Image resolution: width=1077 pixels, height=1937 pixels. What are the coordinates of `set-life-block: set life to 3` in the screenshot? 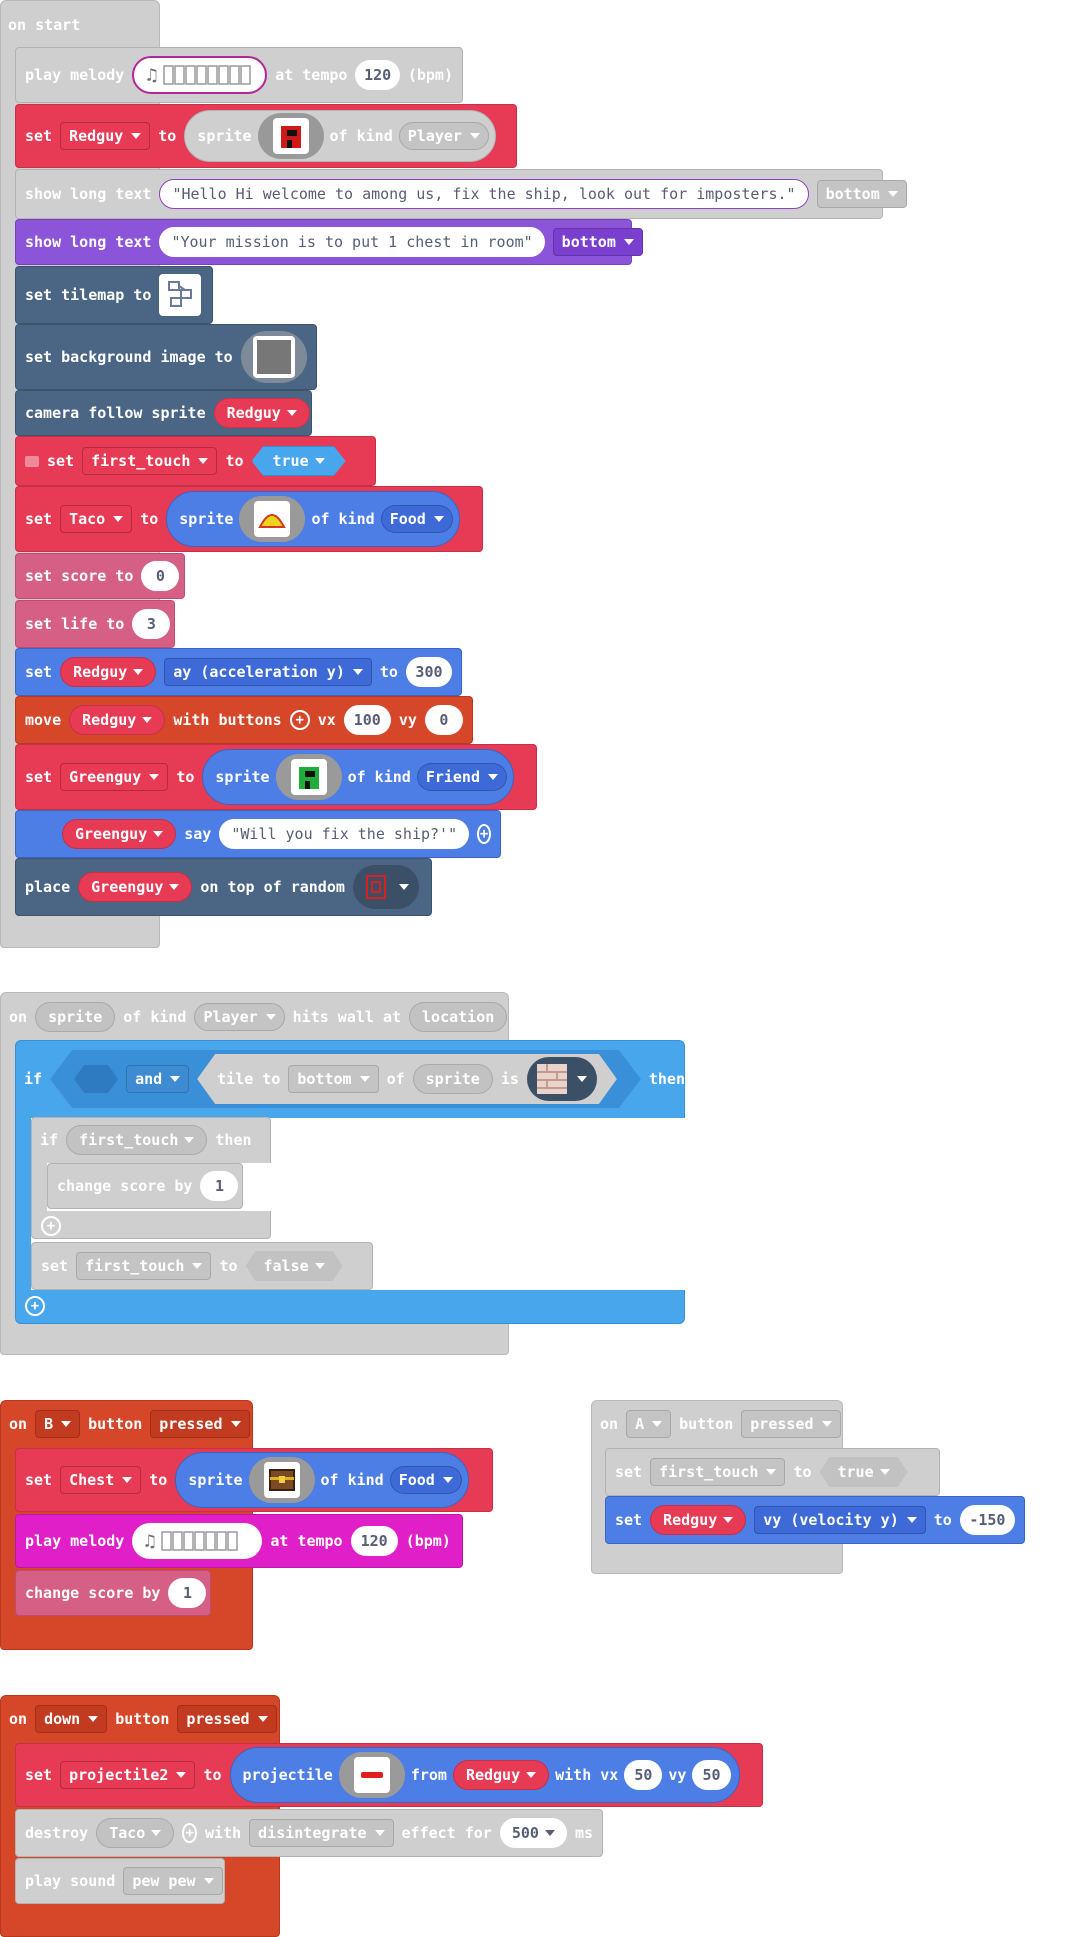 It's located at (95, 624).